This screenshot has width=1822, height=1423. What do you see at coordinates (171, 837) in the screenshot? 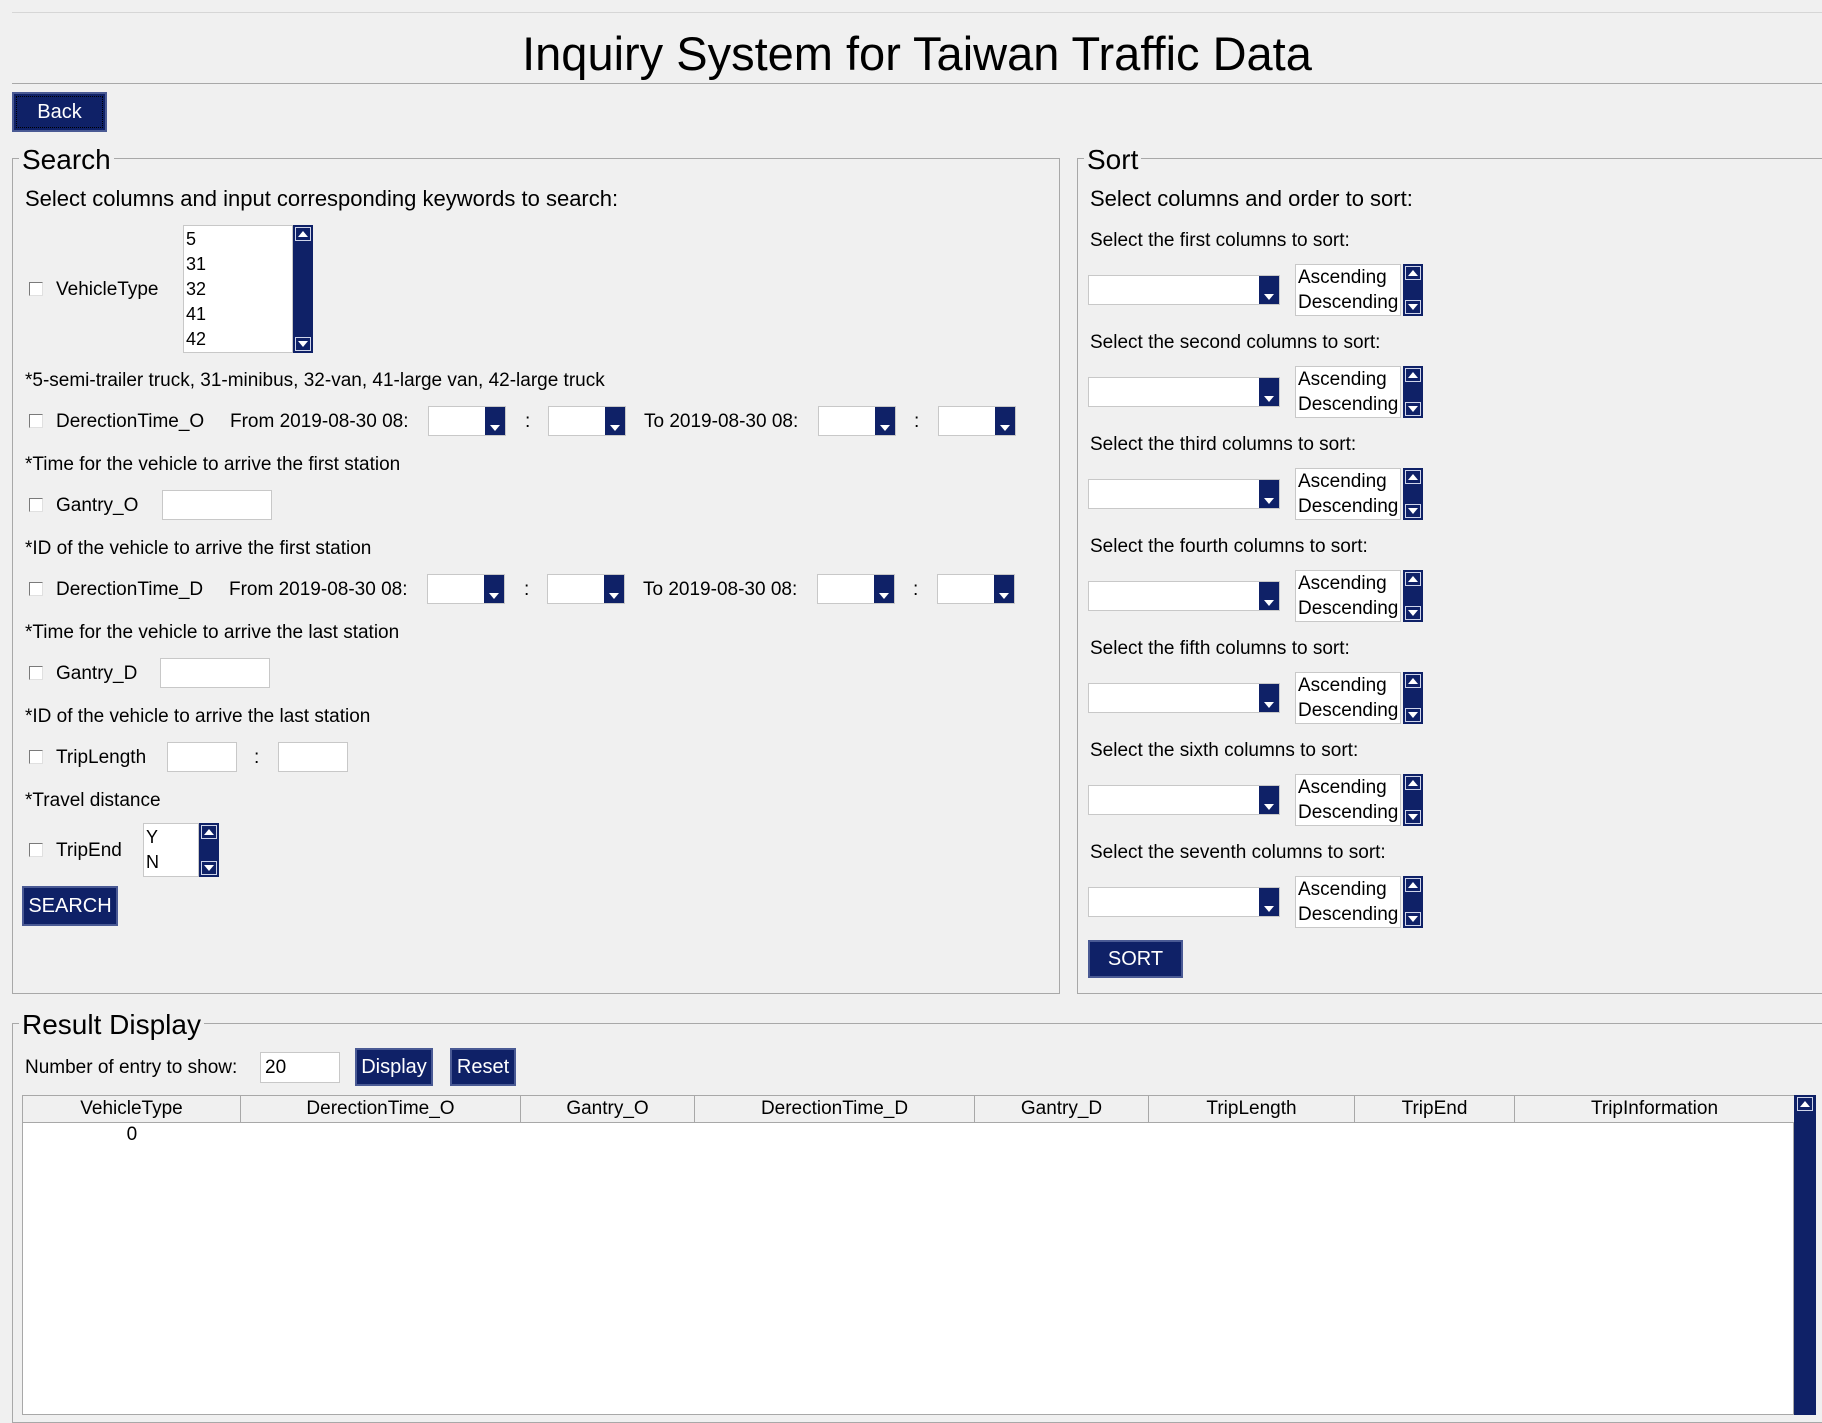
I see `trip-end-option: Y` at bounding box center [171, 837].